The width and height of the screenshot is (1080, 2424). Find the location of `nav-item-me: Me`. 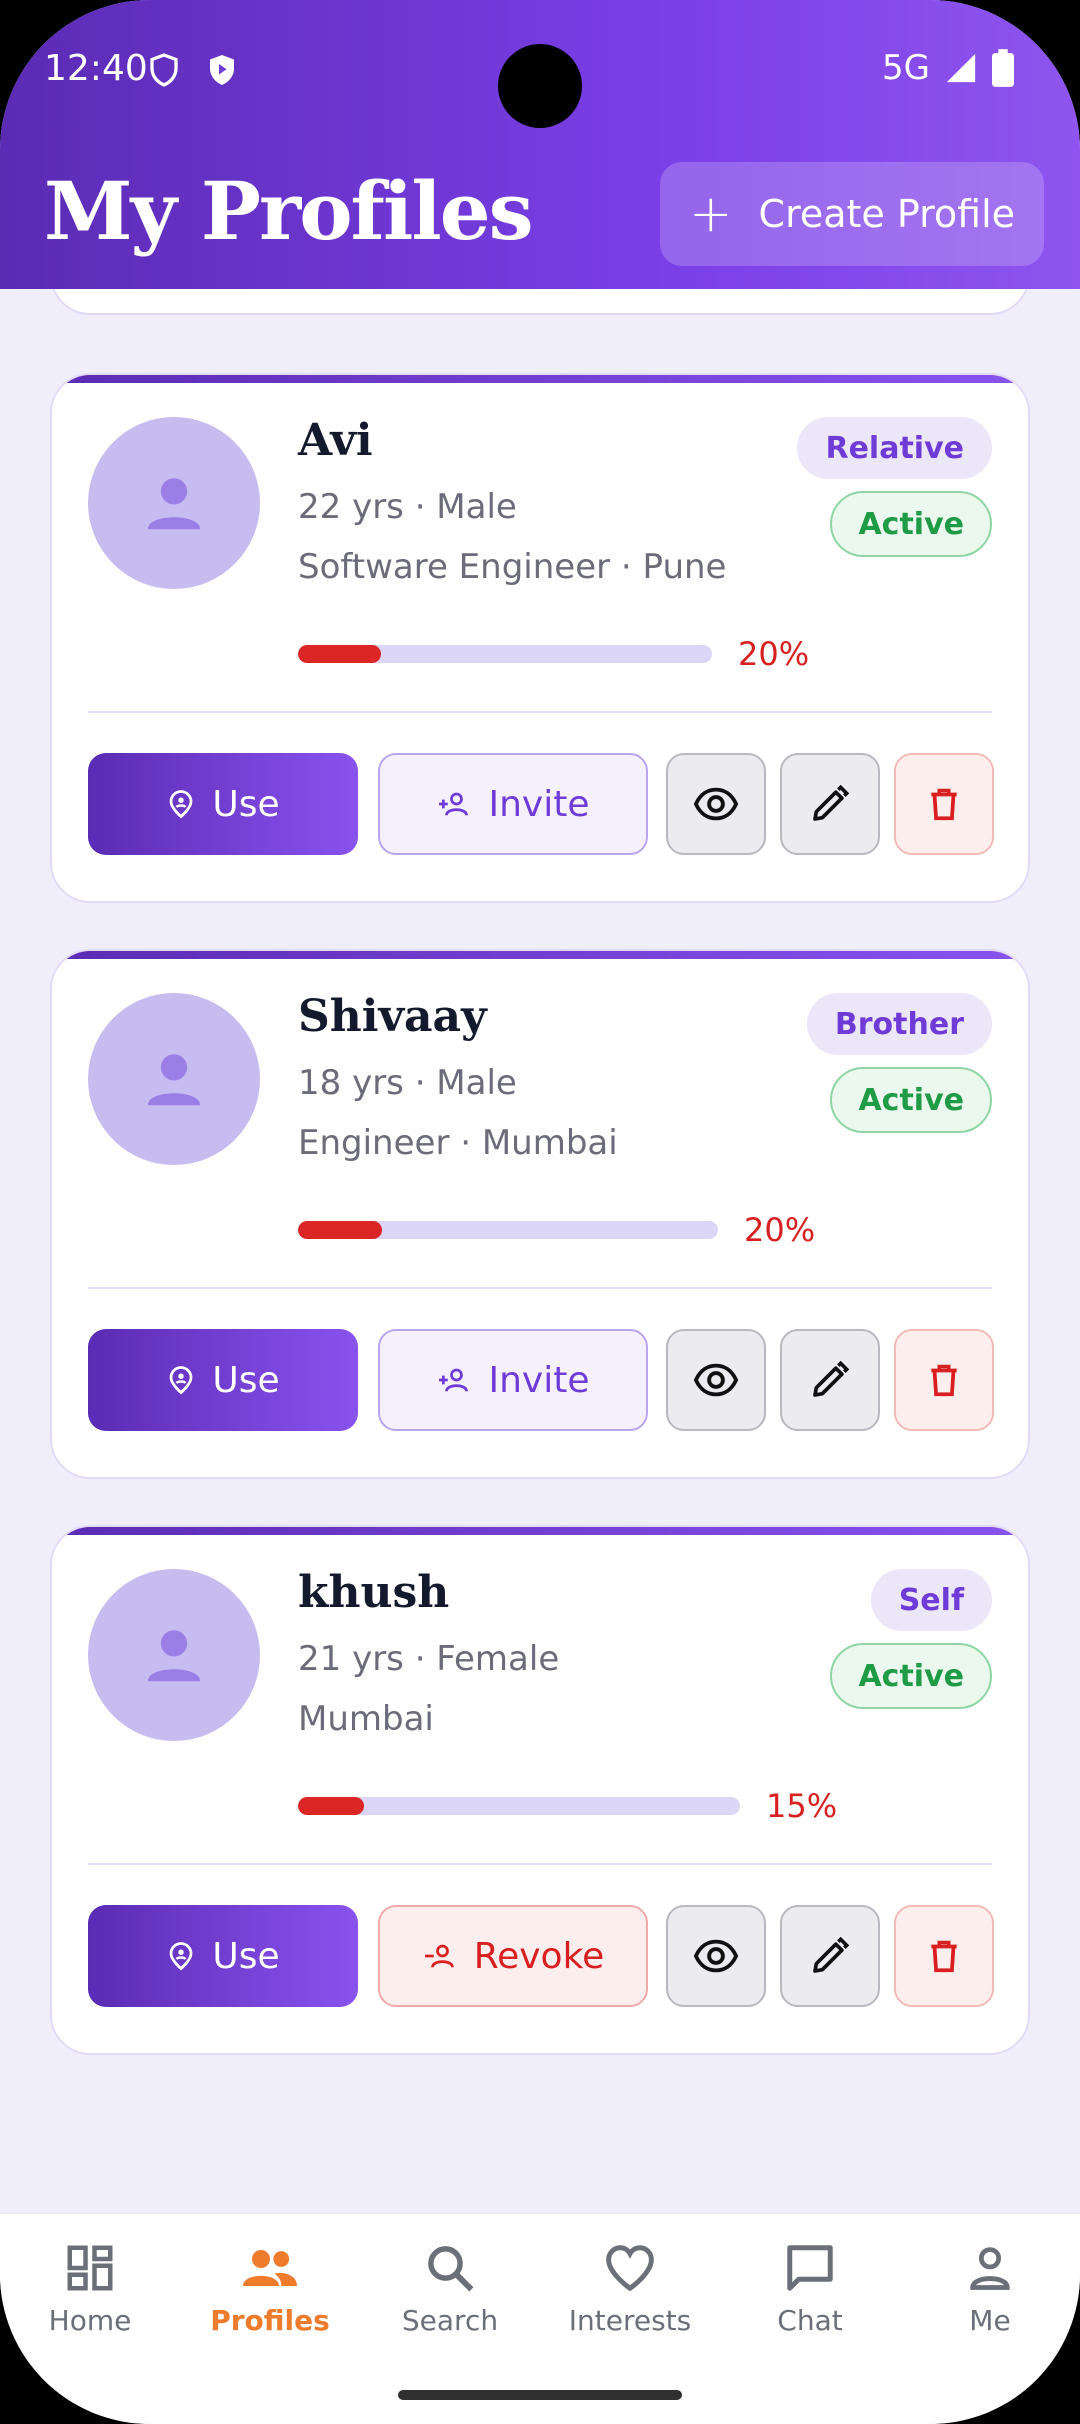

nav-item-me: Me is located at coordinates (990, 2288).